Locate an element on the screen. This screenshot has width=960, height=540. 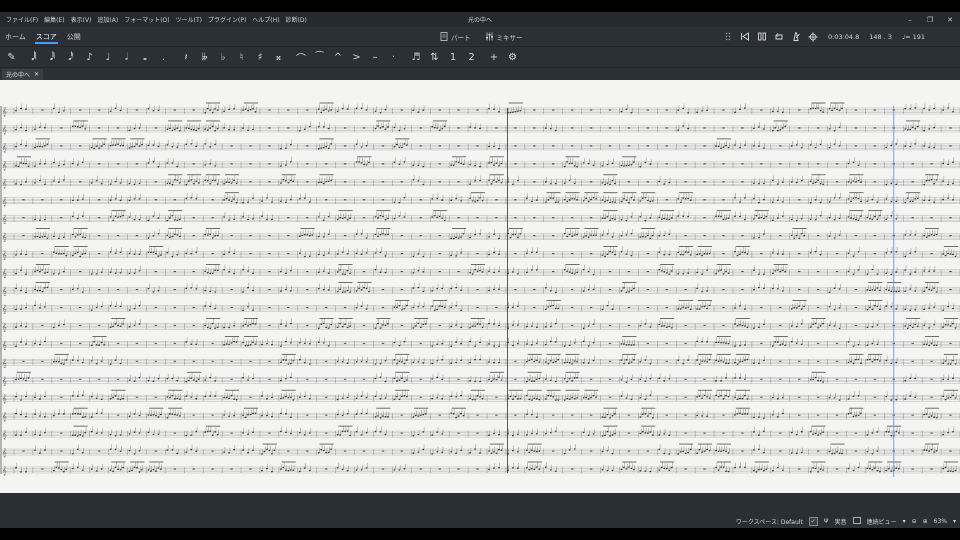
eighth-note-button: ♪ is located at coordinates (89, 57).